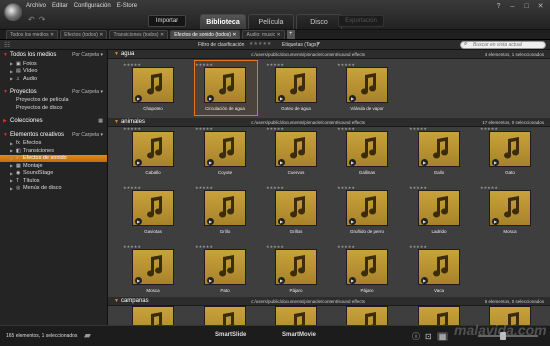  I want to click on sidebar-item-menus-disco: ▶ ◎ Menús de disco, so click(53, 189).